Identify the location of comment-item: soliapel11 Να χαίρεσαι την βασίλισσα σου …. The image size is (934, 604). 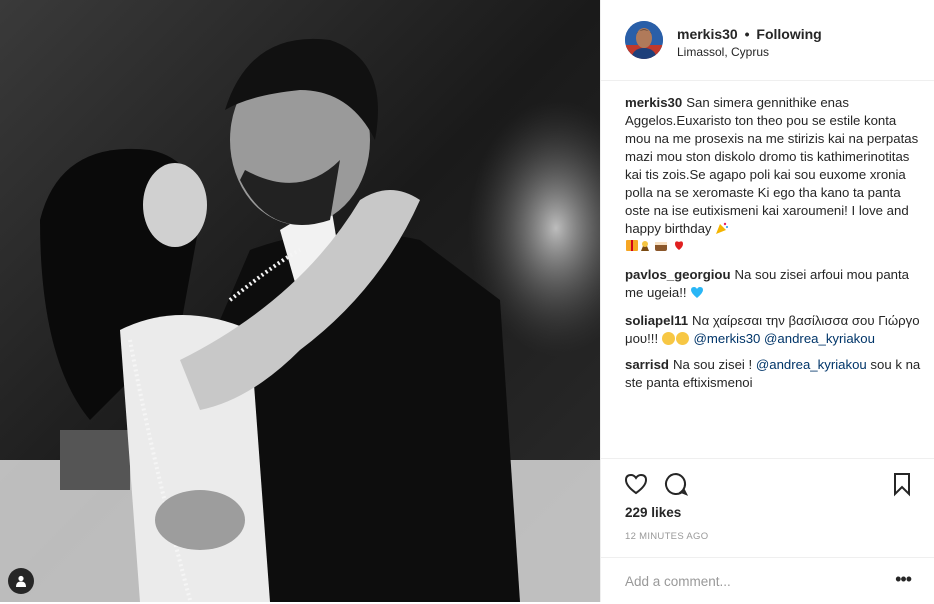
(773, 330).